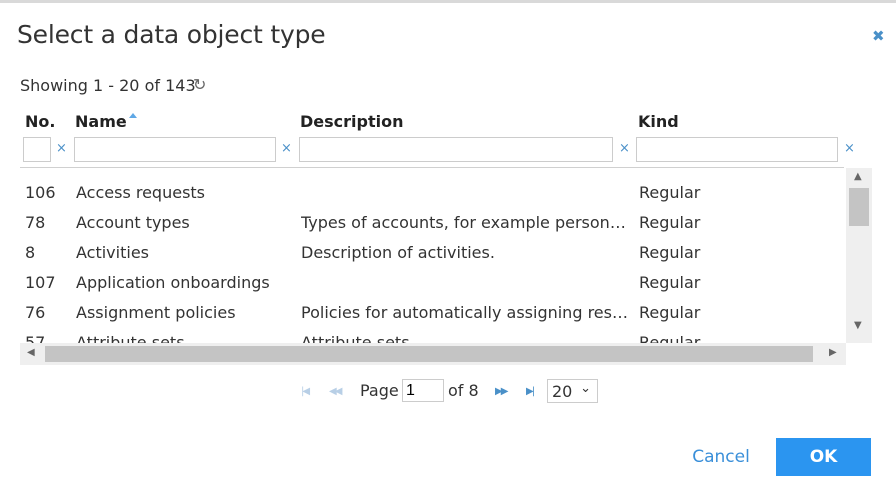 The width and height of the screenshot is (896, 493). Describe the element at coordinates (423, 390) in the screenshot. I see `page-number-input` at that location.